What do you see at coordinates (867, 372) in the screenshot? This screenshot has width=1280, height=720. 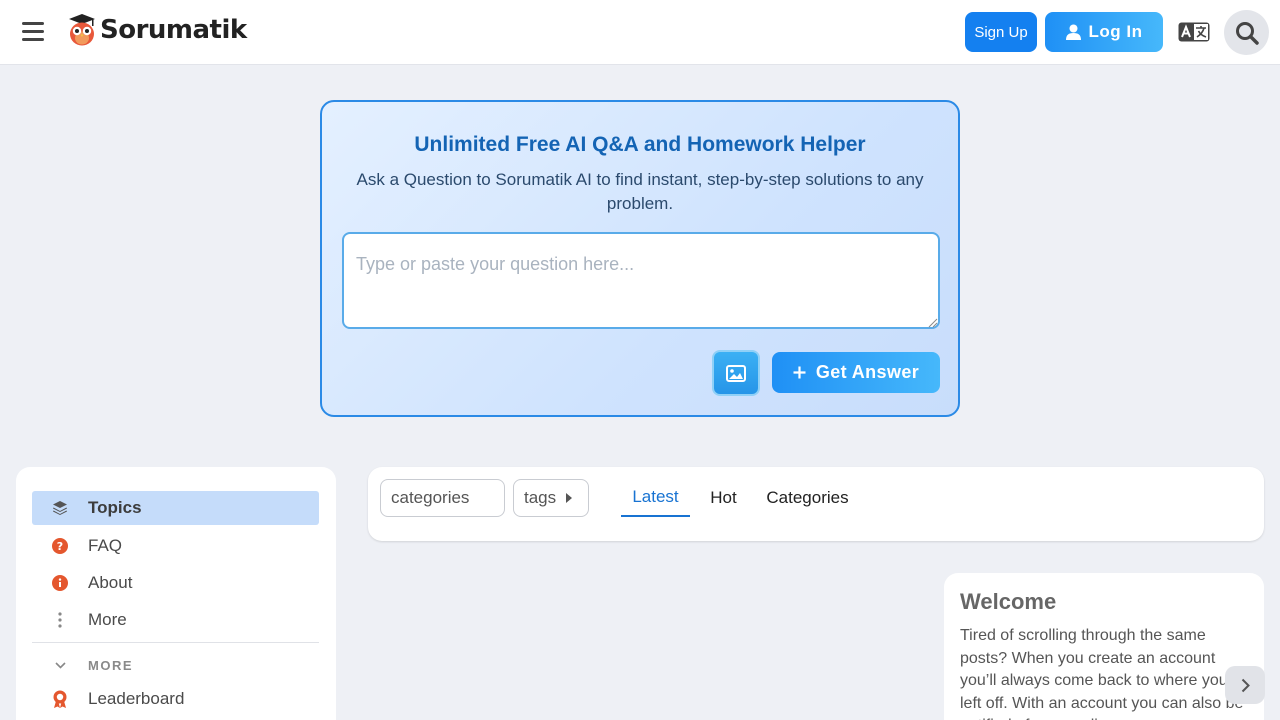 I see `get-answer-label: Get Answer` at bounding box center [867, 372].